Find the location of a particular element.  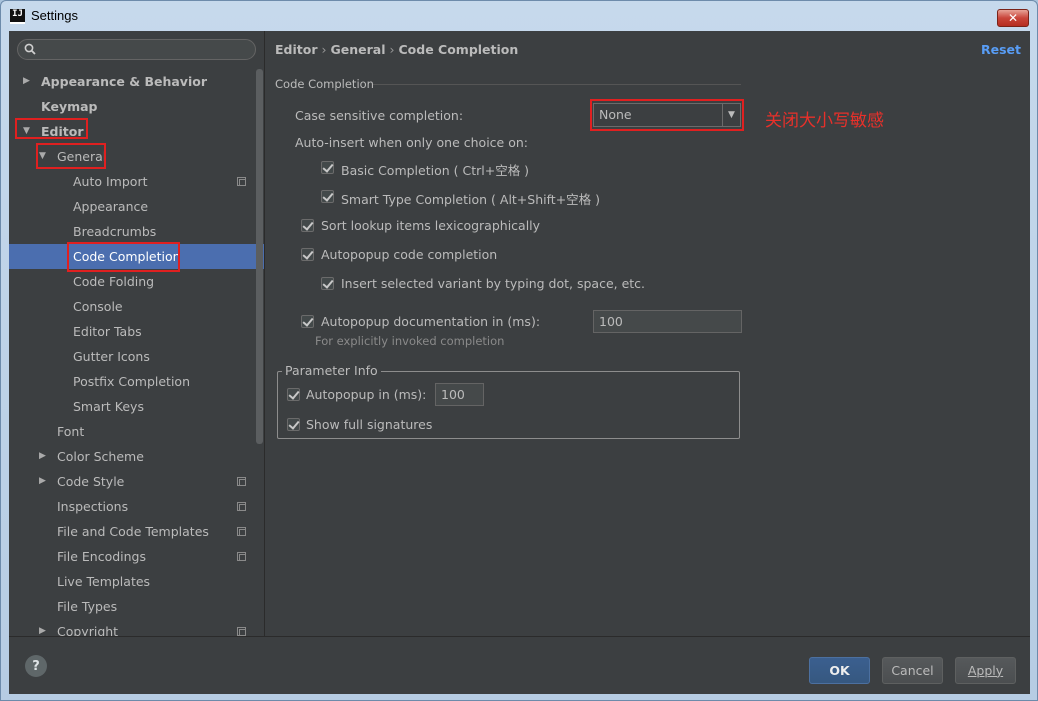

auto-insert-label: Auto-insert when only one choice on: is located at coordinates (411, 142).